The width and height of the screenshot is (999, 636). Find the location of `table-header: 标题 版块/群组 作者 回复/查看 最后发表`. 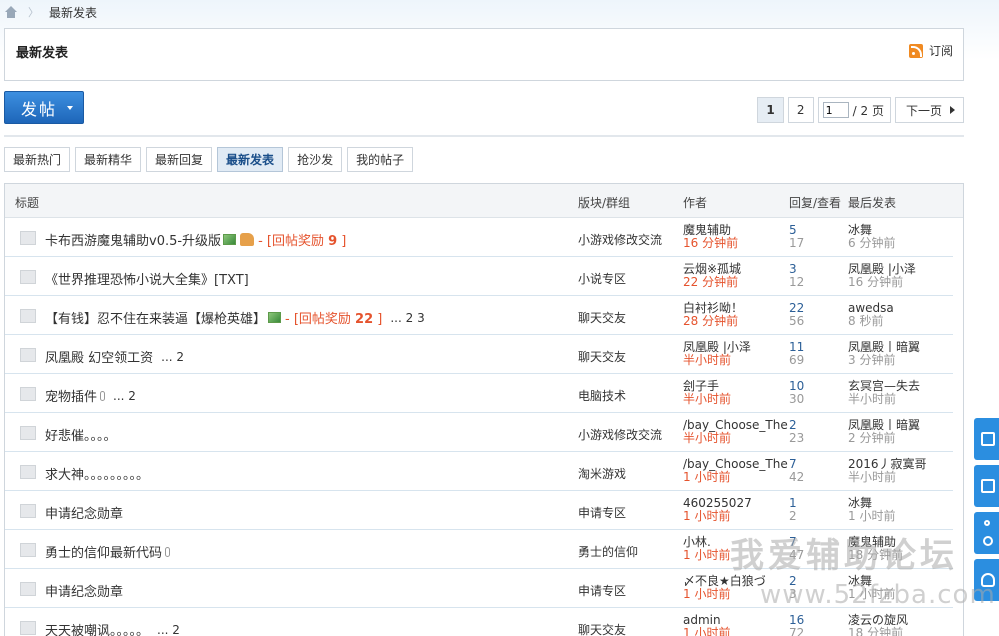

table-header: 标题 版块/群组 作者 回复/查看 最后发表 is located at coordinates (484, 201).